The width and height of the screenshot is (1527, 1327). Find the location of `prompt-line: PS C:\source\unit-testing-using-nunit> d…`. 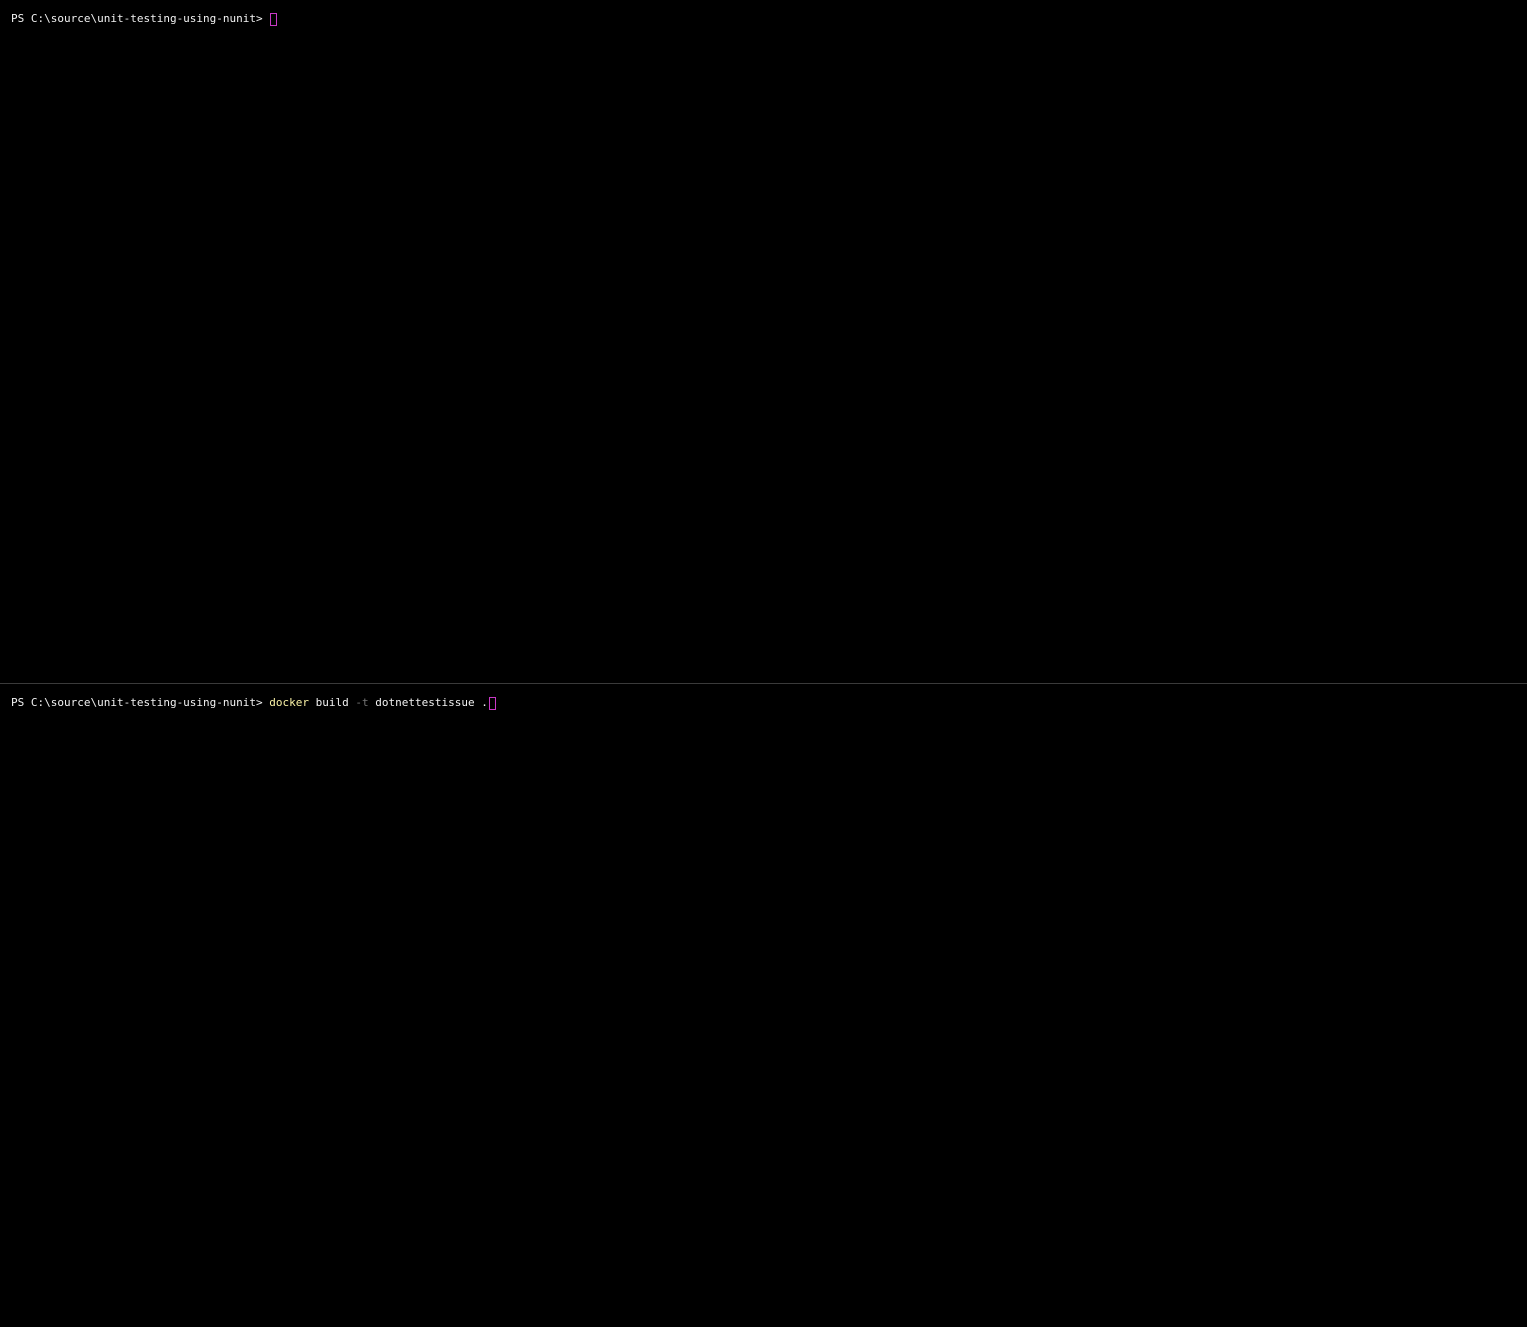

prompt-line: PS C:\source\unit-testing-using-nunit> d… is located at coordinates (253, 703).